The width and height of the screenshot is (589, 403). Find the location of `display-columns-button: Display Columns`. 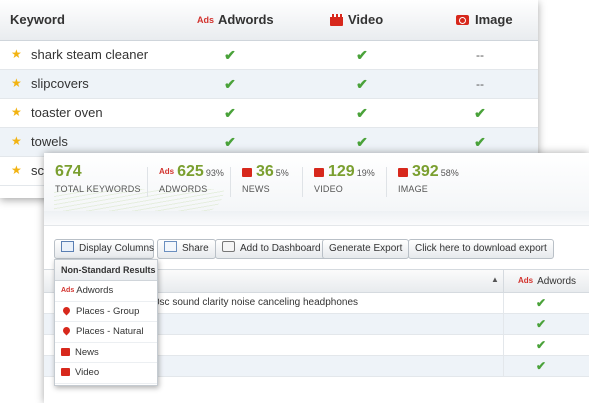

display-columns-button: Display Columns is located at coordinates (104, 249).